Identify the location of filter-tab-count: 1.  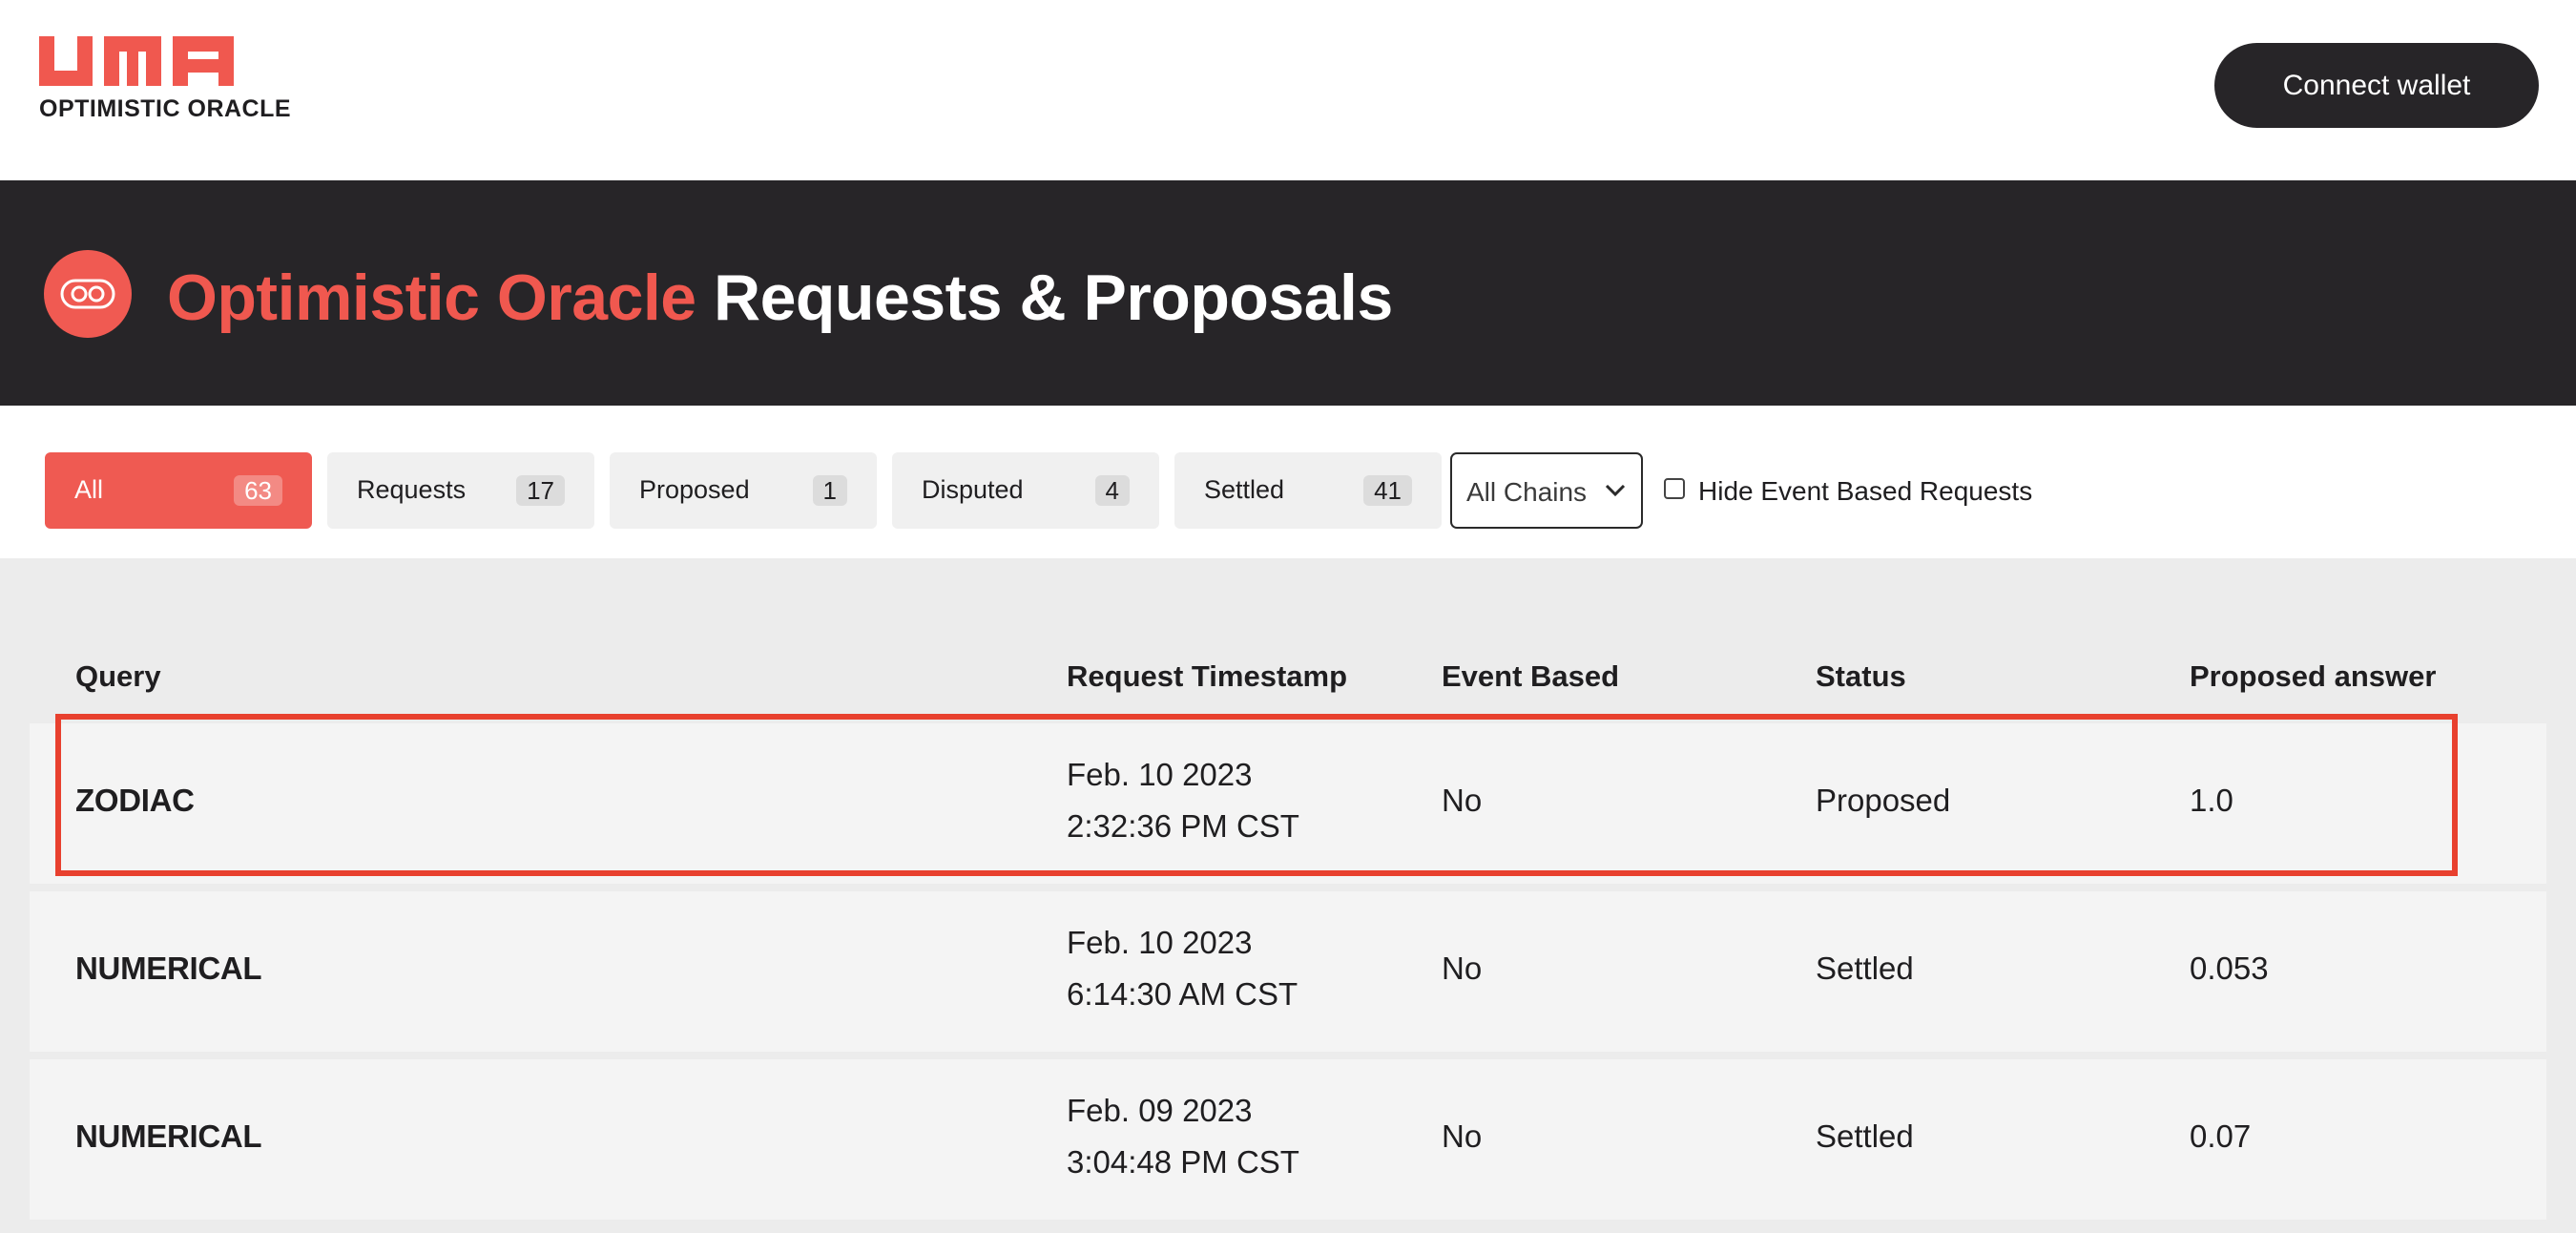
(829, 490).